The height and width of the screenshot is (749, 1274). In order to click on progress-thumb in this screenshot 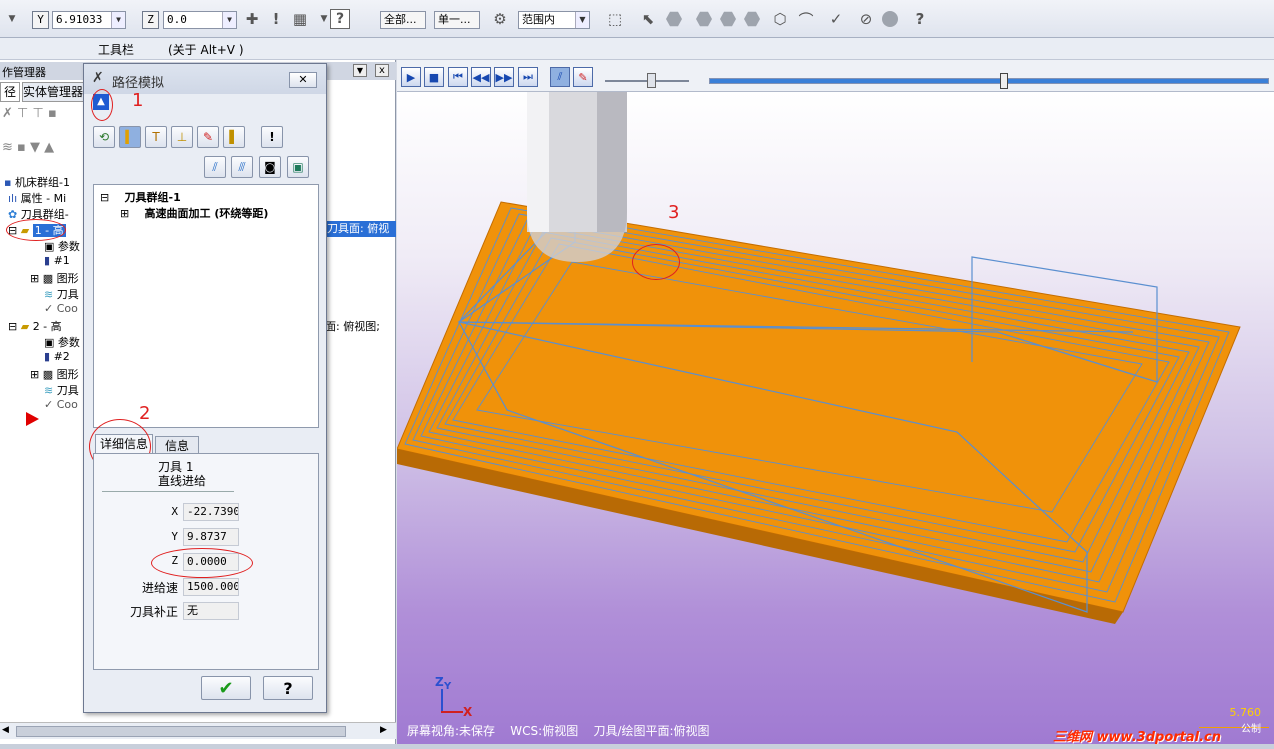, I will do `click(1004, 81)`.